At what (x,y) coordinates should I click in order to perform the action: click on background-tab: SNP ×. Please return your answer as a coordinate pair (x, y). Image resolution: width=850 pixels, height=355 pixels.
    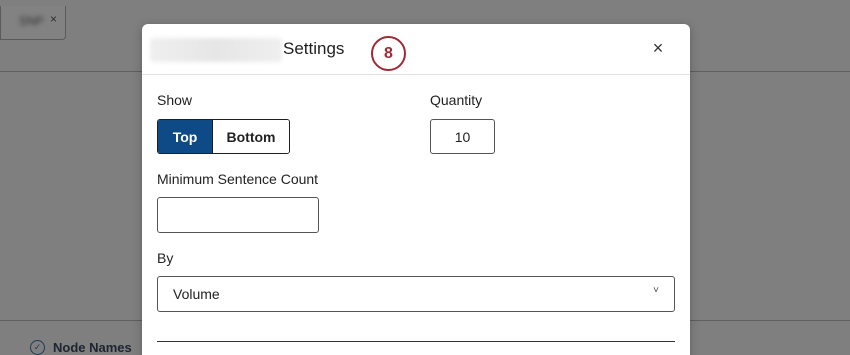
    Looking at the image, I should click on (33, 23).